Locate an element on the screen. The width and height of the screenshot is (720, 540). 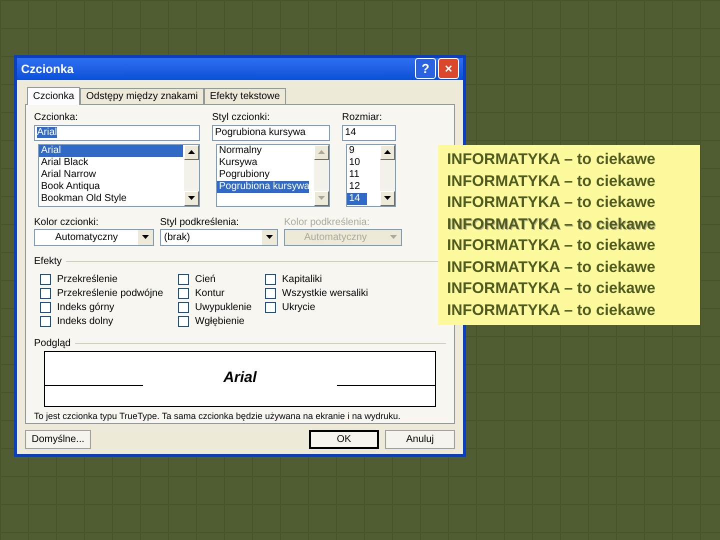
section-title: Efekty is located at coordinates (48, 261).